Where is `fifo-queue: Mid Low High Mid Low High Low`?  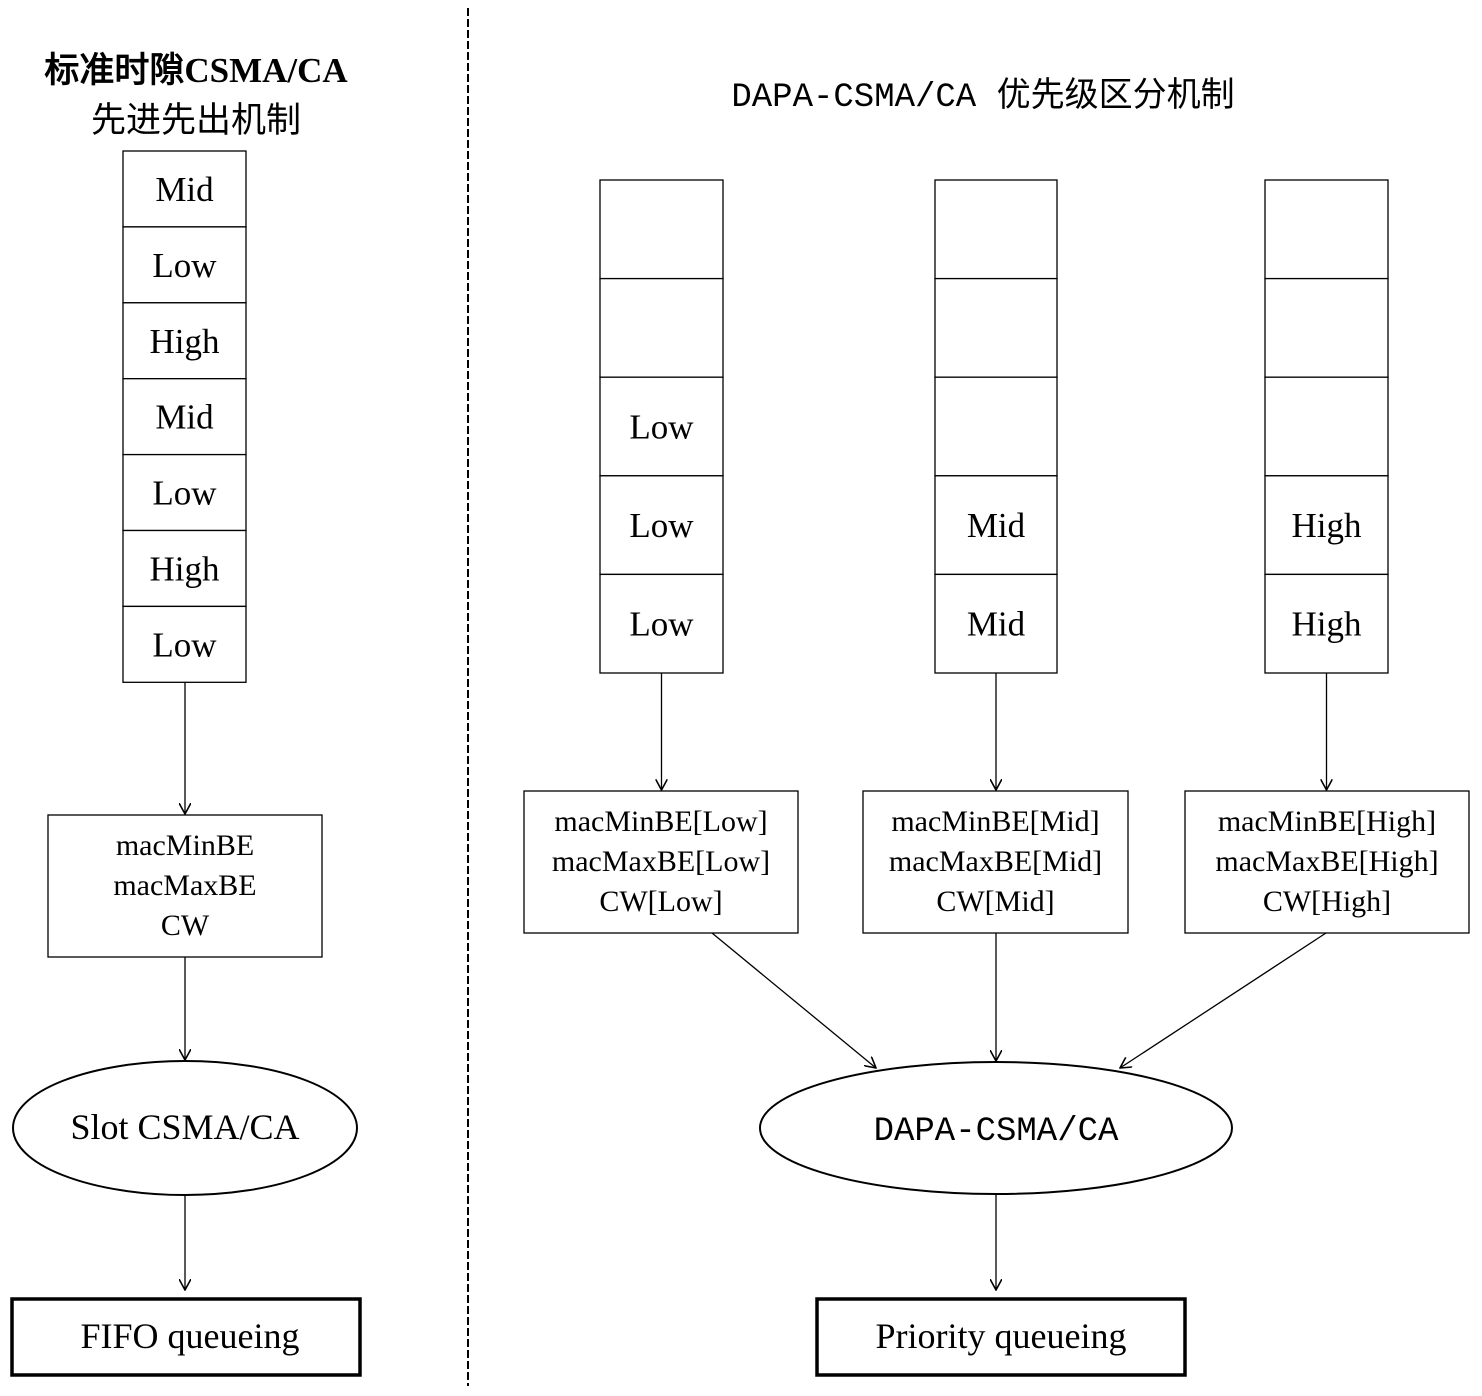 fifo-queue: Mid Low High Mid Low High Low is located at coordinates (184, 416).